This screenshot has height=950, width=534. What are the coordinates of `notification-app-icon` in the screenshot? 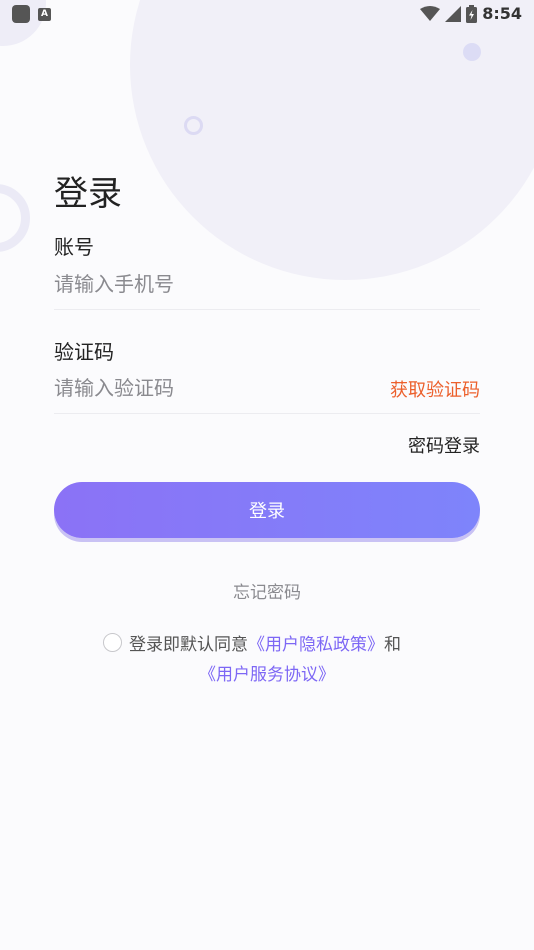 It's located at (21, 14).